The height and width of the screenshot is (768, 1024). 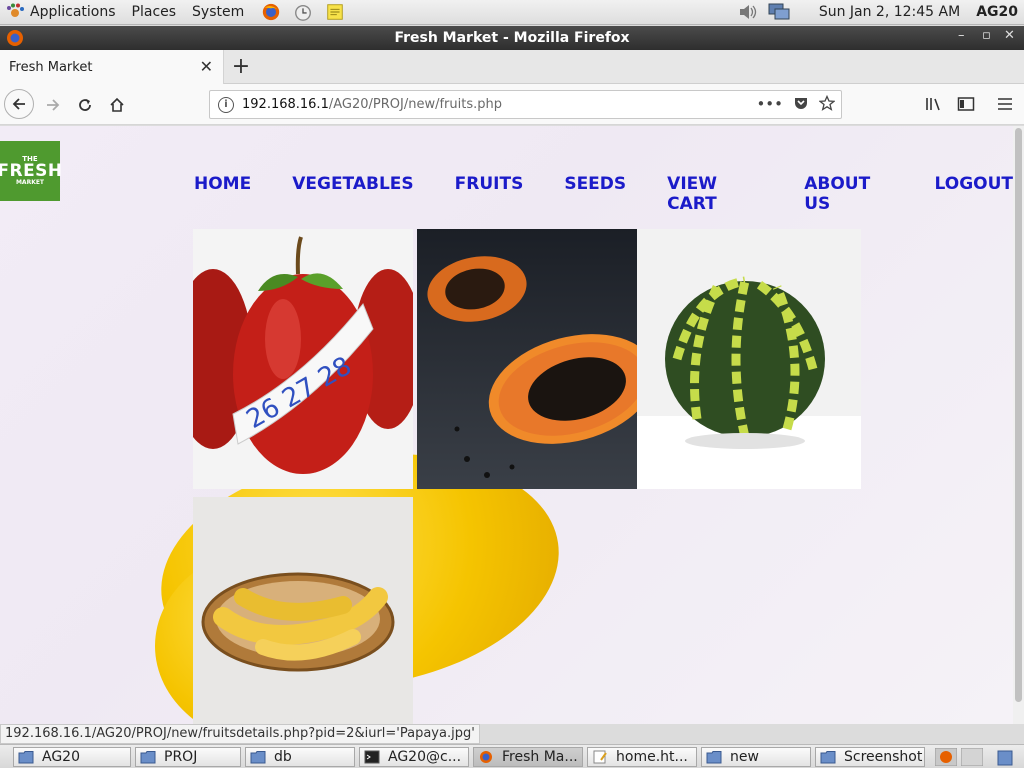 What do you see at coordinates (51, 67) in the screenshot?
I see `tab-title: Fresh Market` at bounding box center [51, 67].